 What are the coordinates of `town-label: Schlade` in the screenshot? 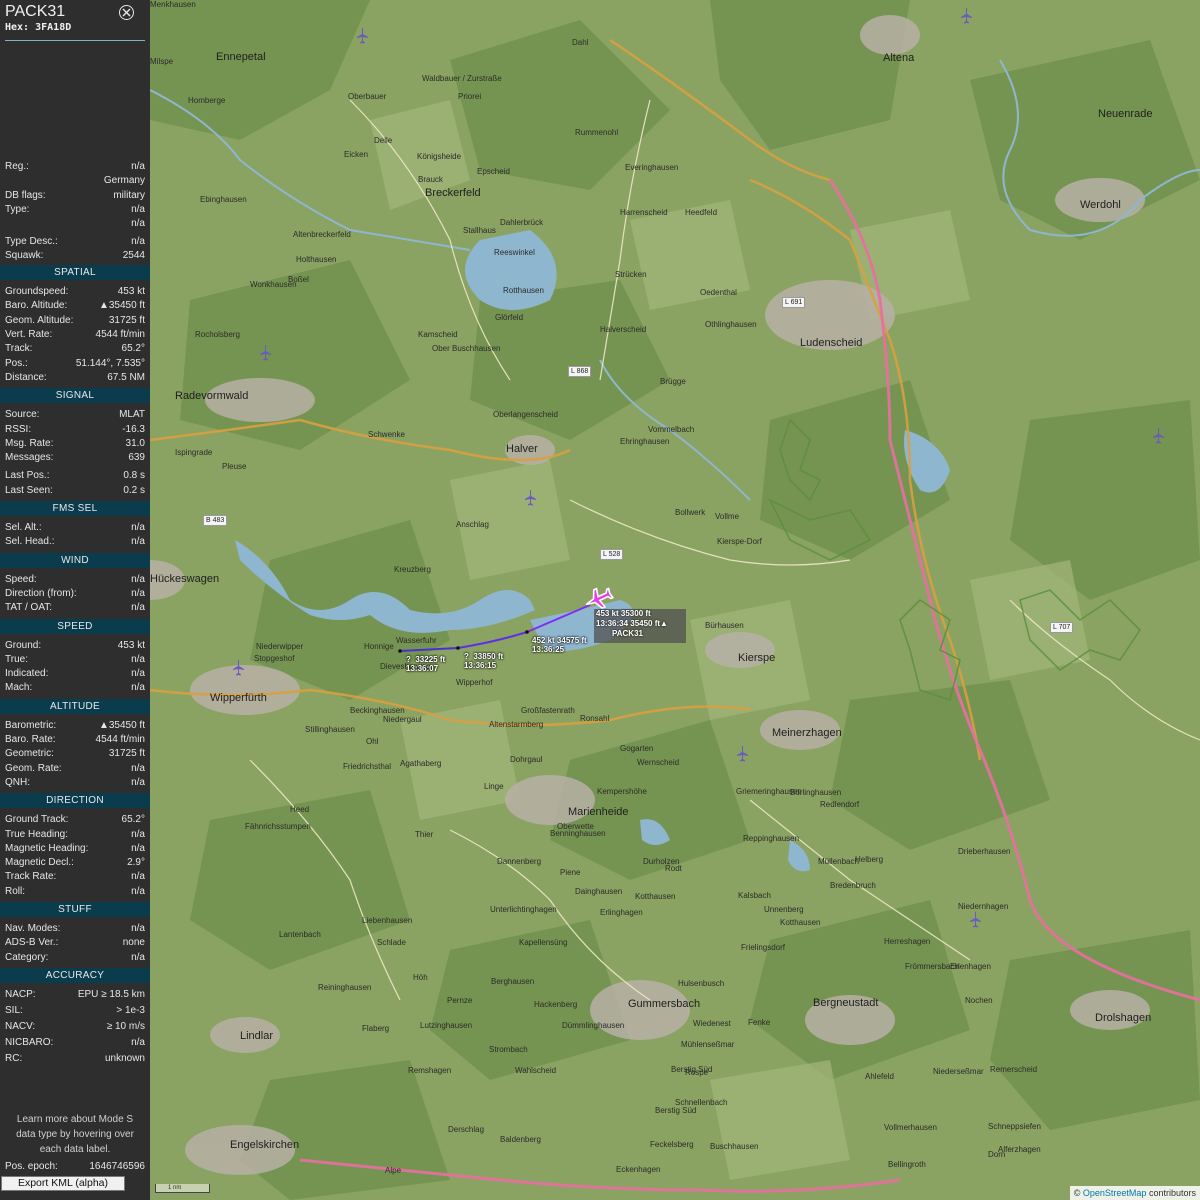 It's located at (391, 942).